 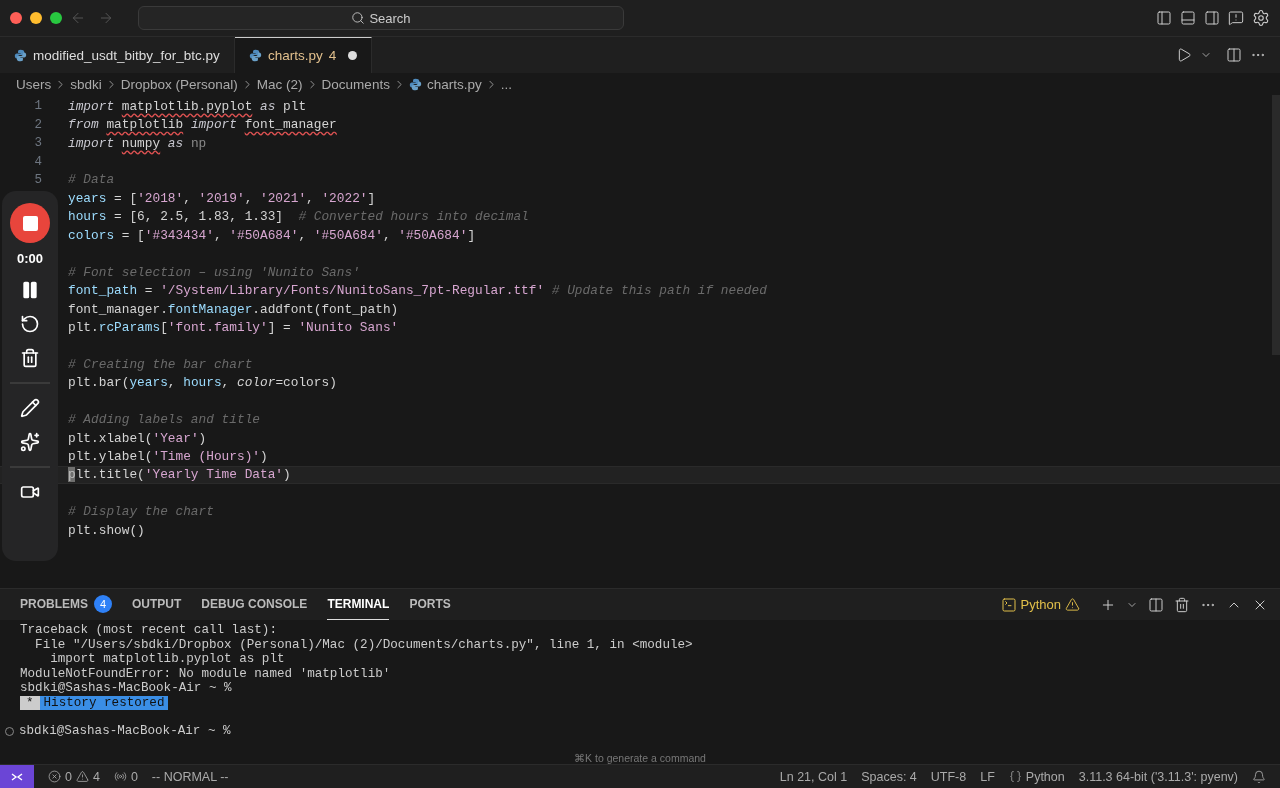 What do you see at coordinates (125, 731) in the screenshot?
I see `terminal-prompt: sbdki@Sashas-MacBook-Air ~ %` at bounding box center [125, 731].